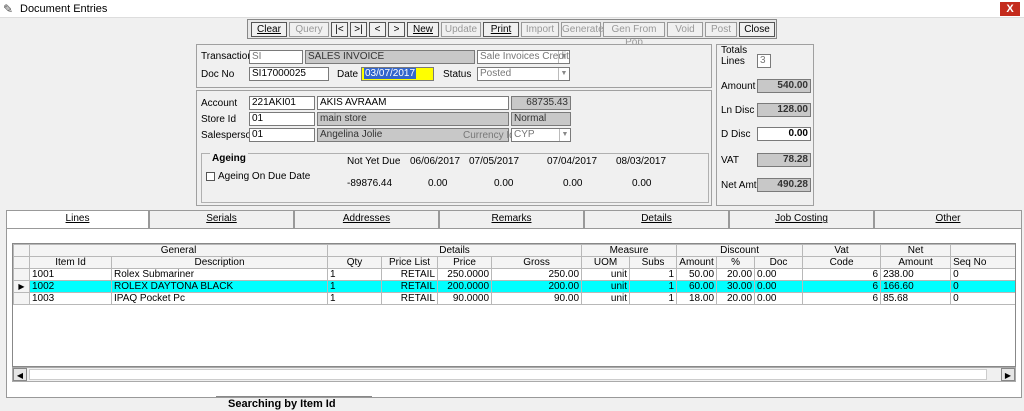 This screenshot has height=411, width=1024. I want to click on tab-serials: Serials, so click(221, 219).